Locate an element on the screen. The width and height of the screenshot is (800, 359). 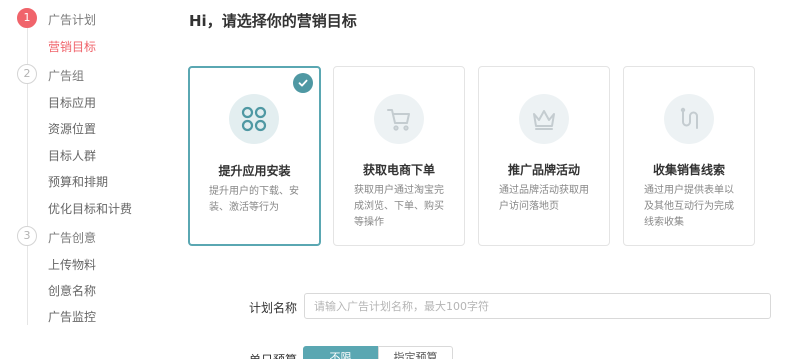
goal-card-description: 获取用户通过淘宝完成浏览、下单、购买等操作 is located at coordinates (399, 206).